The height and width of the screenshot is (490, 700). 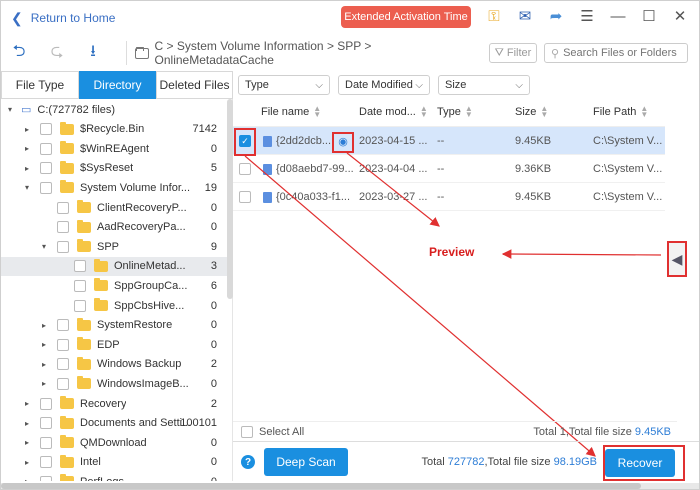 What do you see at coordinates (114, 227) in the screenshot?
I see `tree-item: AadRecoveryPa... 0` at bounding box center [114, 227].